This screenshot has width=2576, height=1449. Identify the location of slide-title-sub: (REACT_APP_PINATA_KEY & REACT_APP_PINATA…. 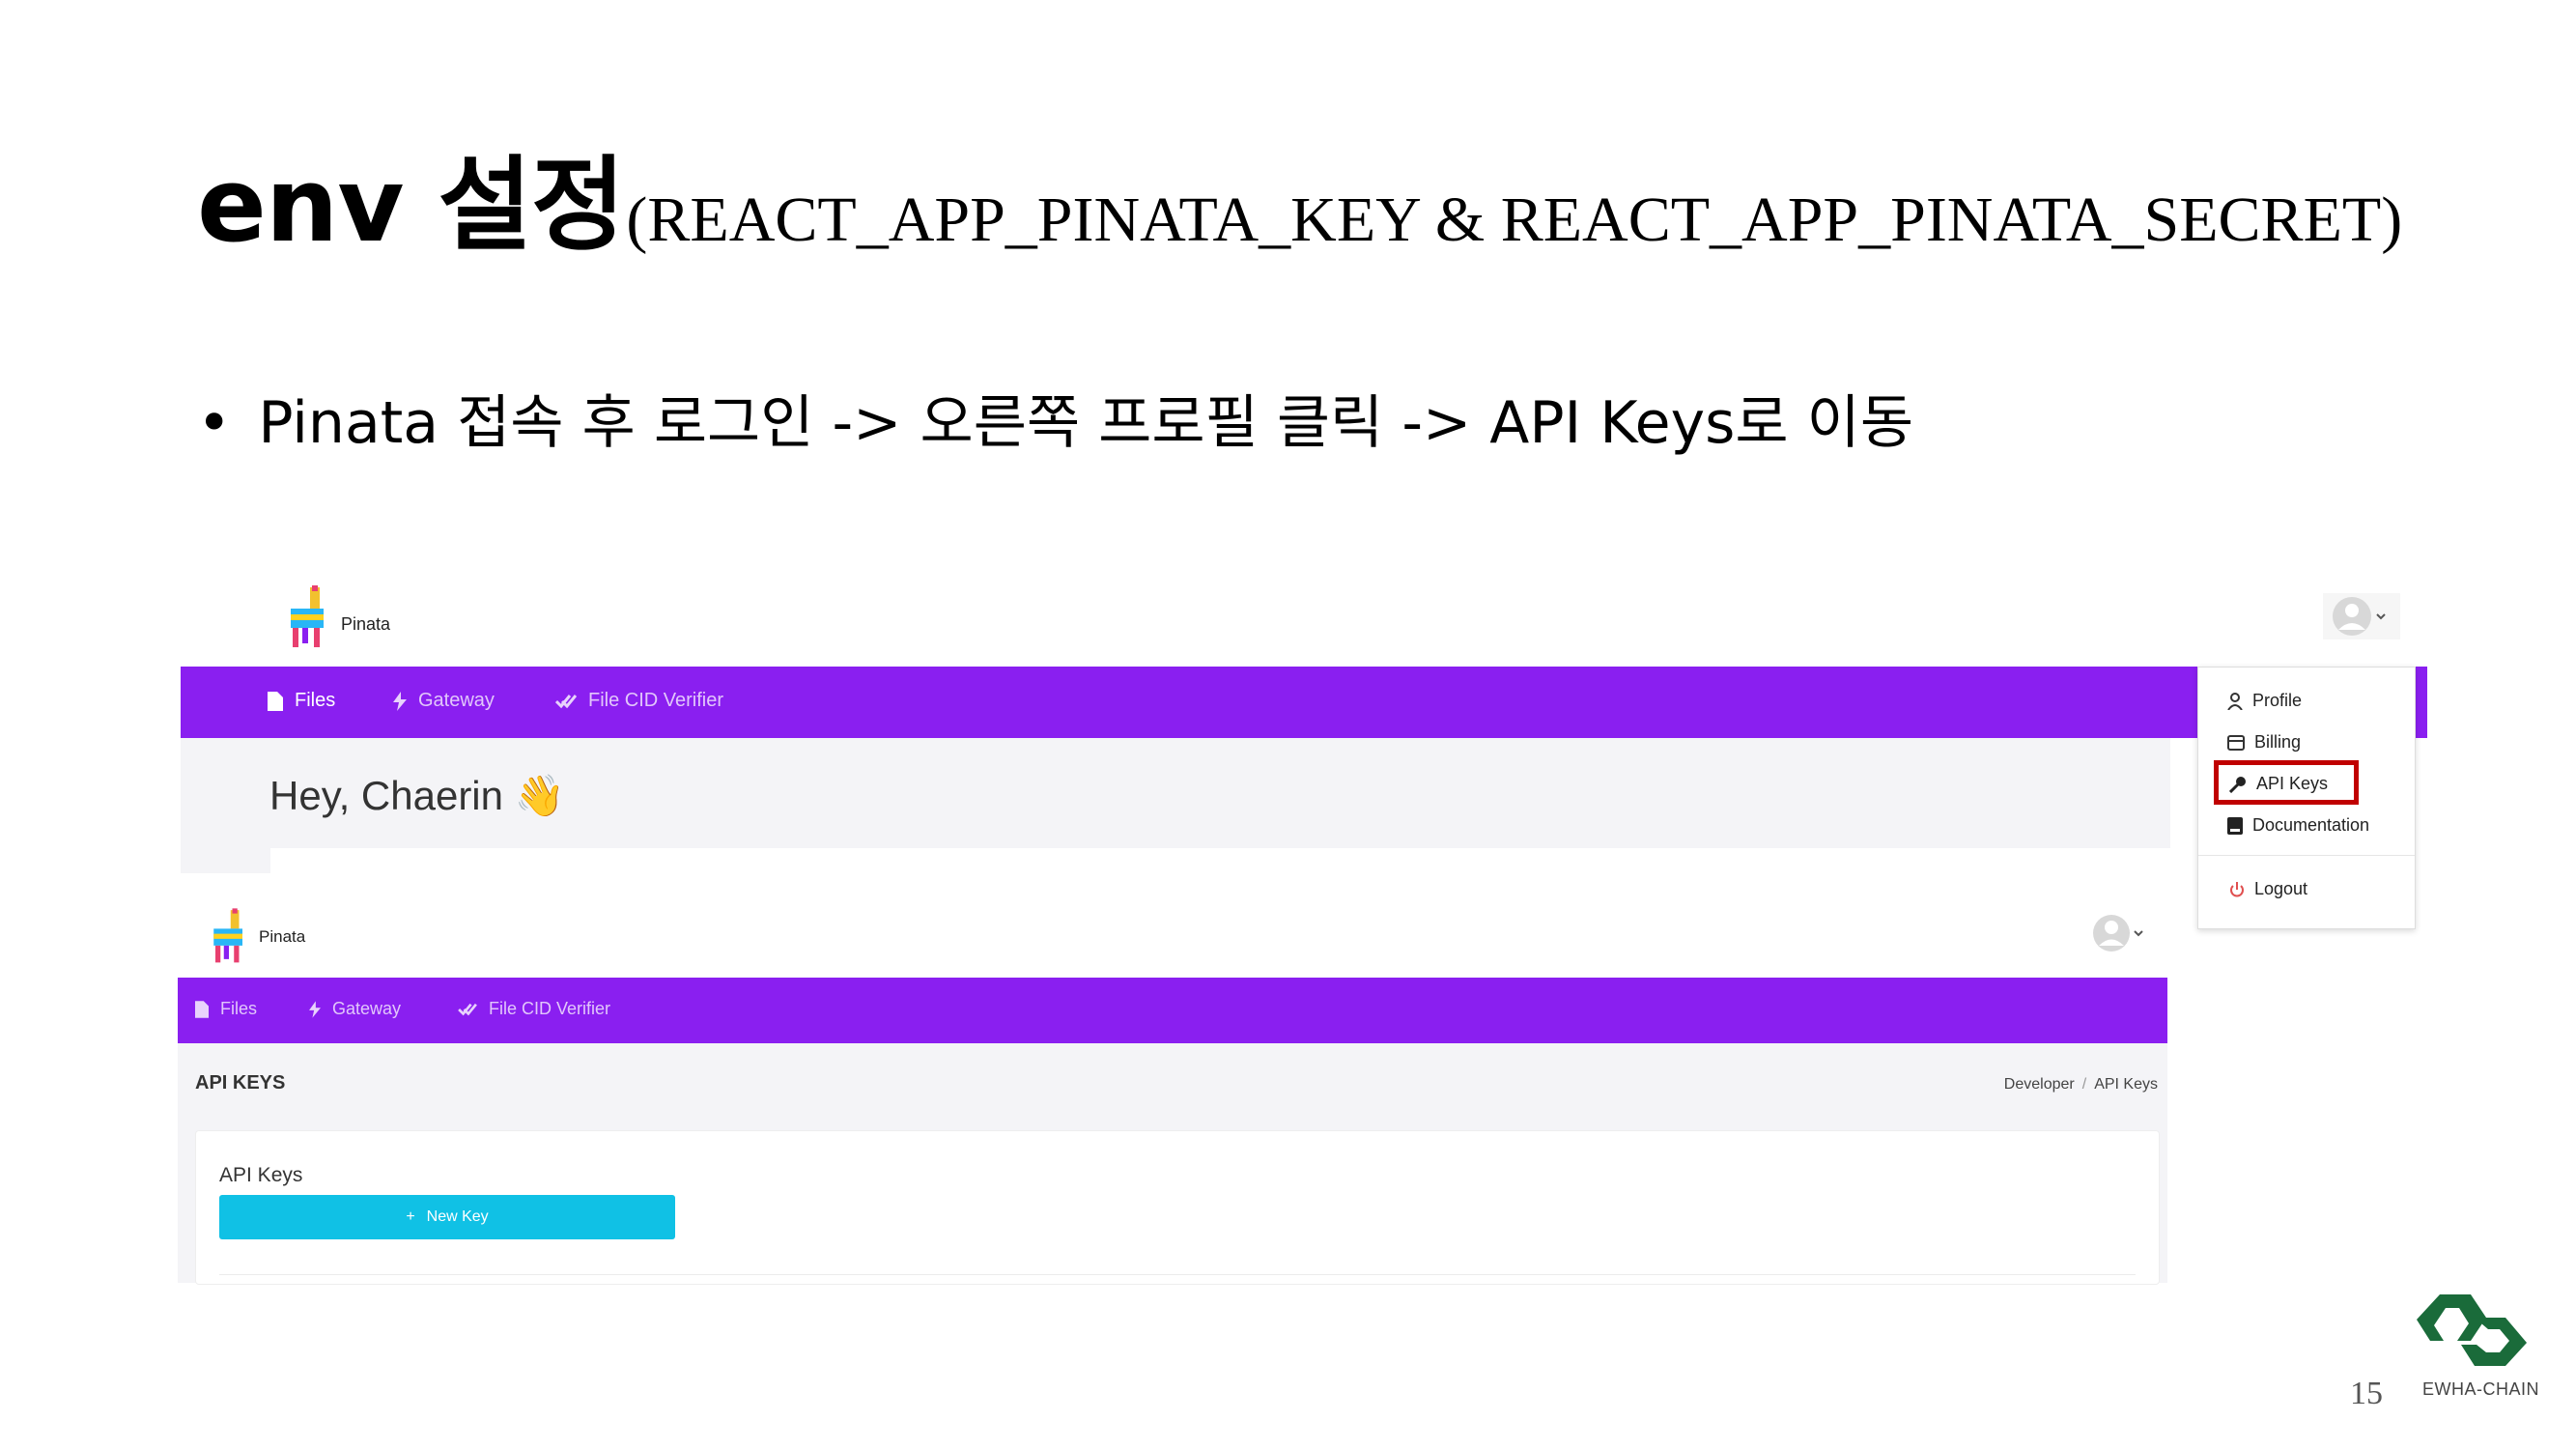
(1514, 220).